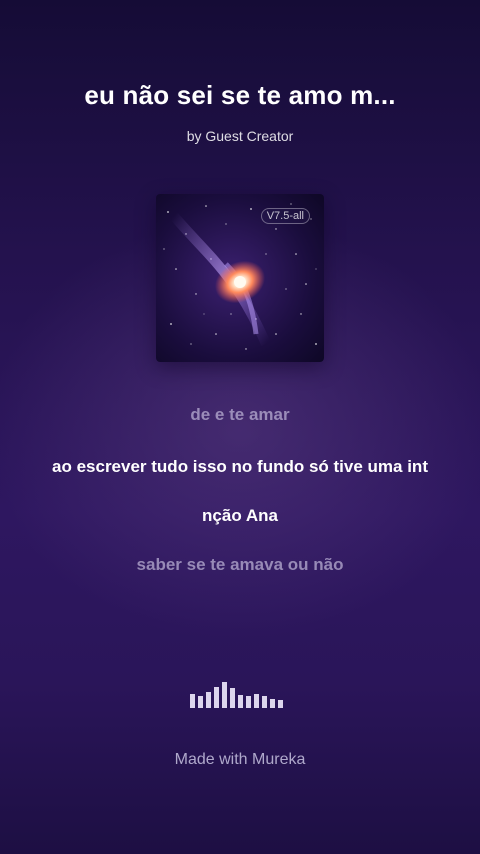  What do you see at coordinates (240, 136) in the screenshot?
I see `artist-byline: by Guest Creator` at bounding box center [240, 136].